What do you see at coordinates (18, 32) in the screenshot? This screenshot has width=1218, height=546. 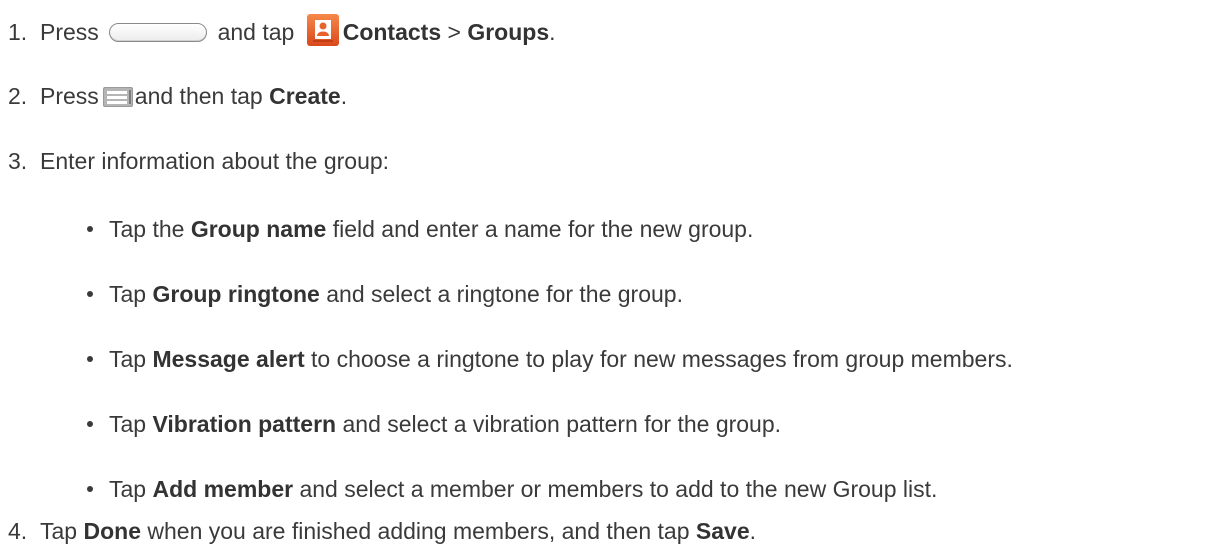 I see `step-number: 1.` at bounding box center [18, 32].